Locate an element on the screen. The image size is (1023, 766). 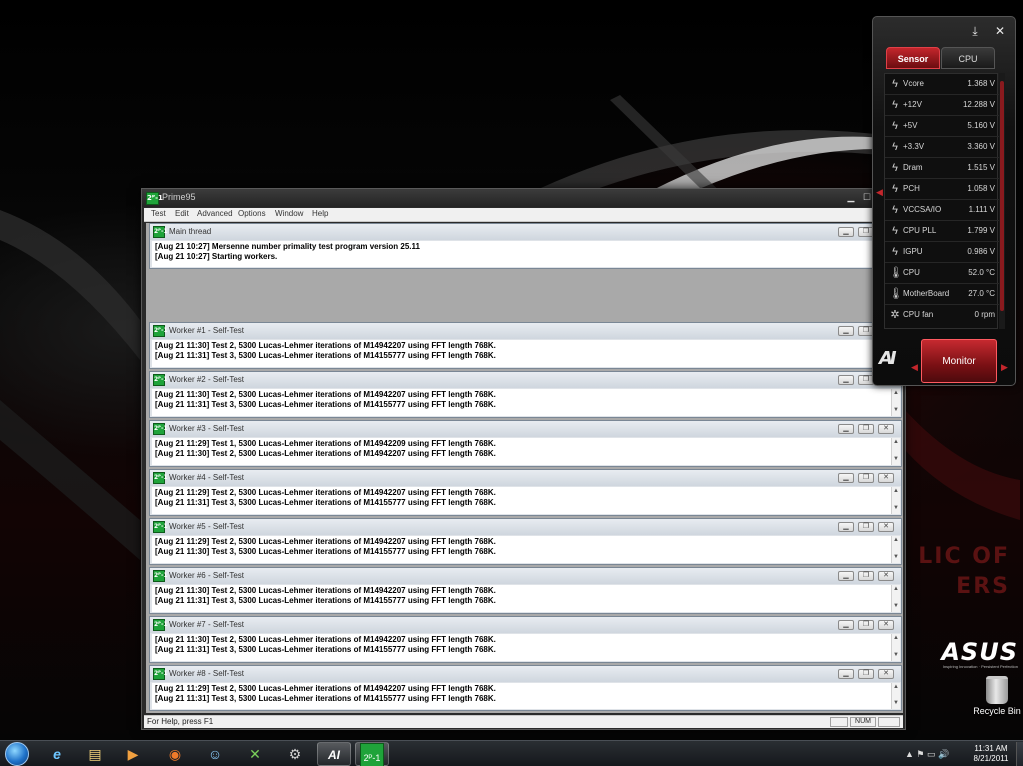
taskbar-explorer-icon: ▤ is located at coordinates (95, 754).